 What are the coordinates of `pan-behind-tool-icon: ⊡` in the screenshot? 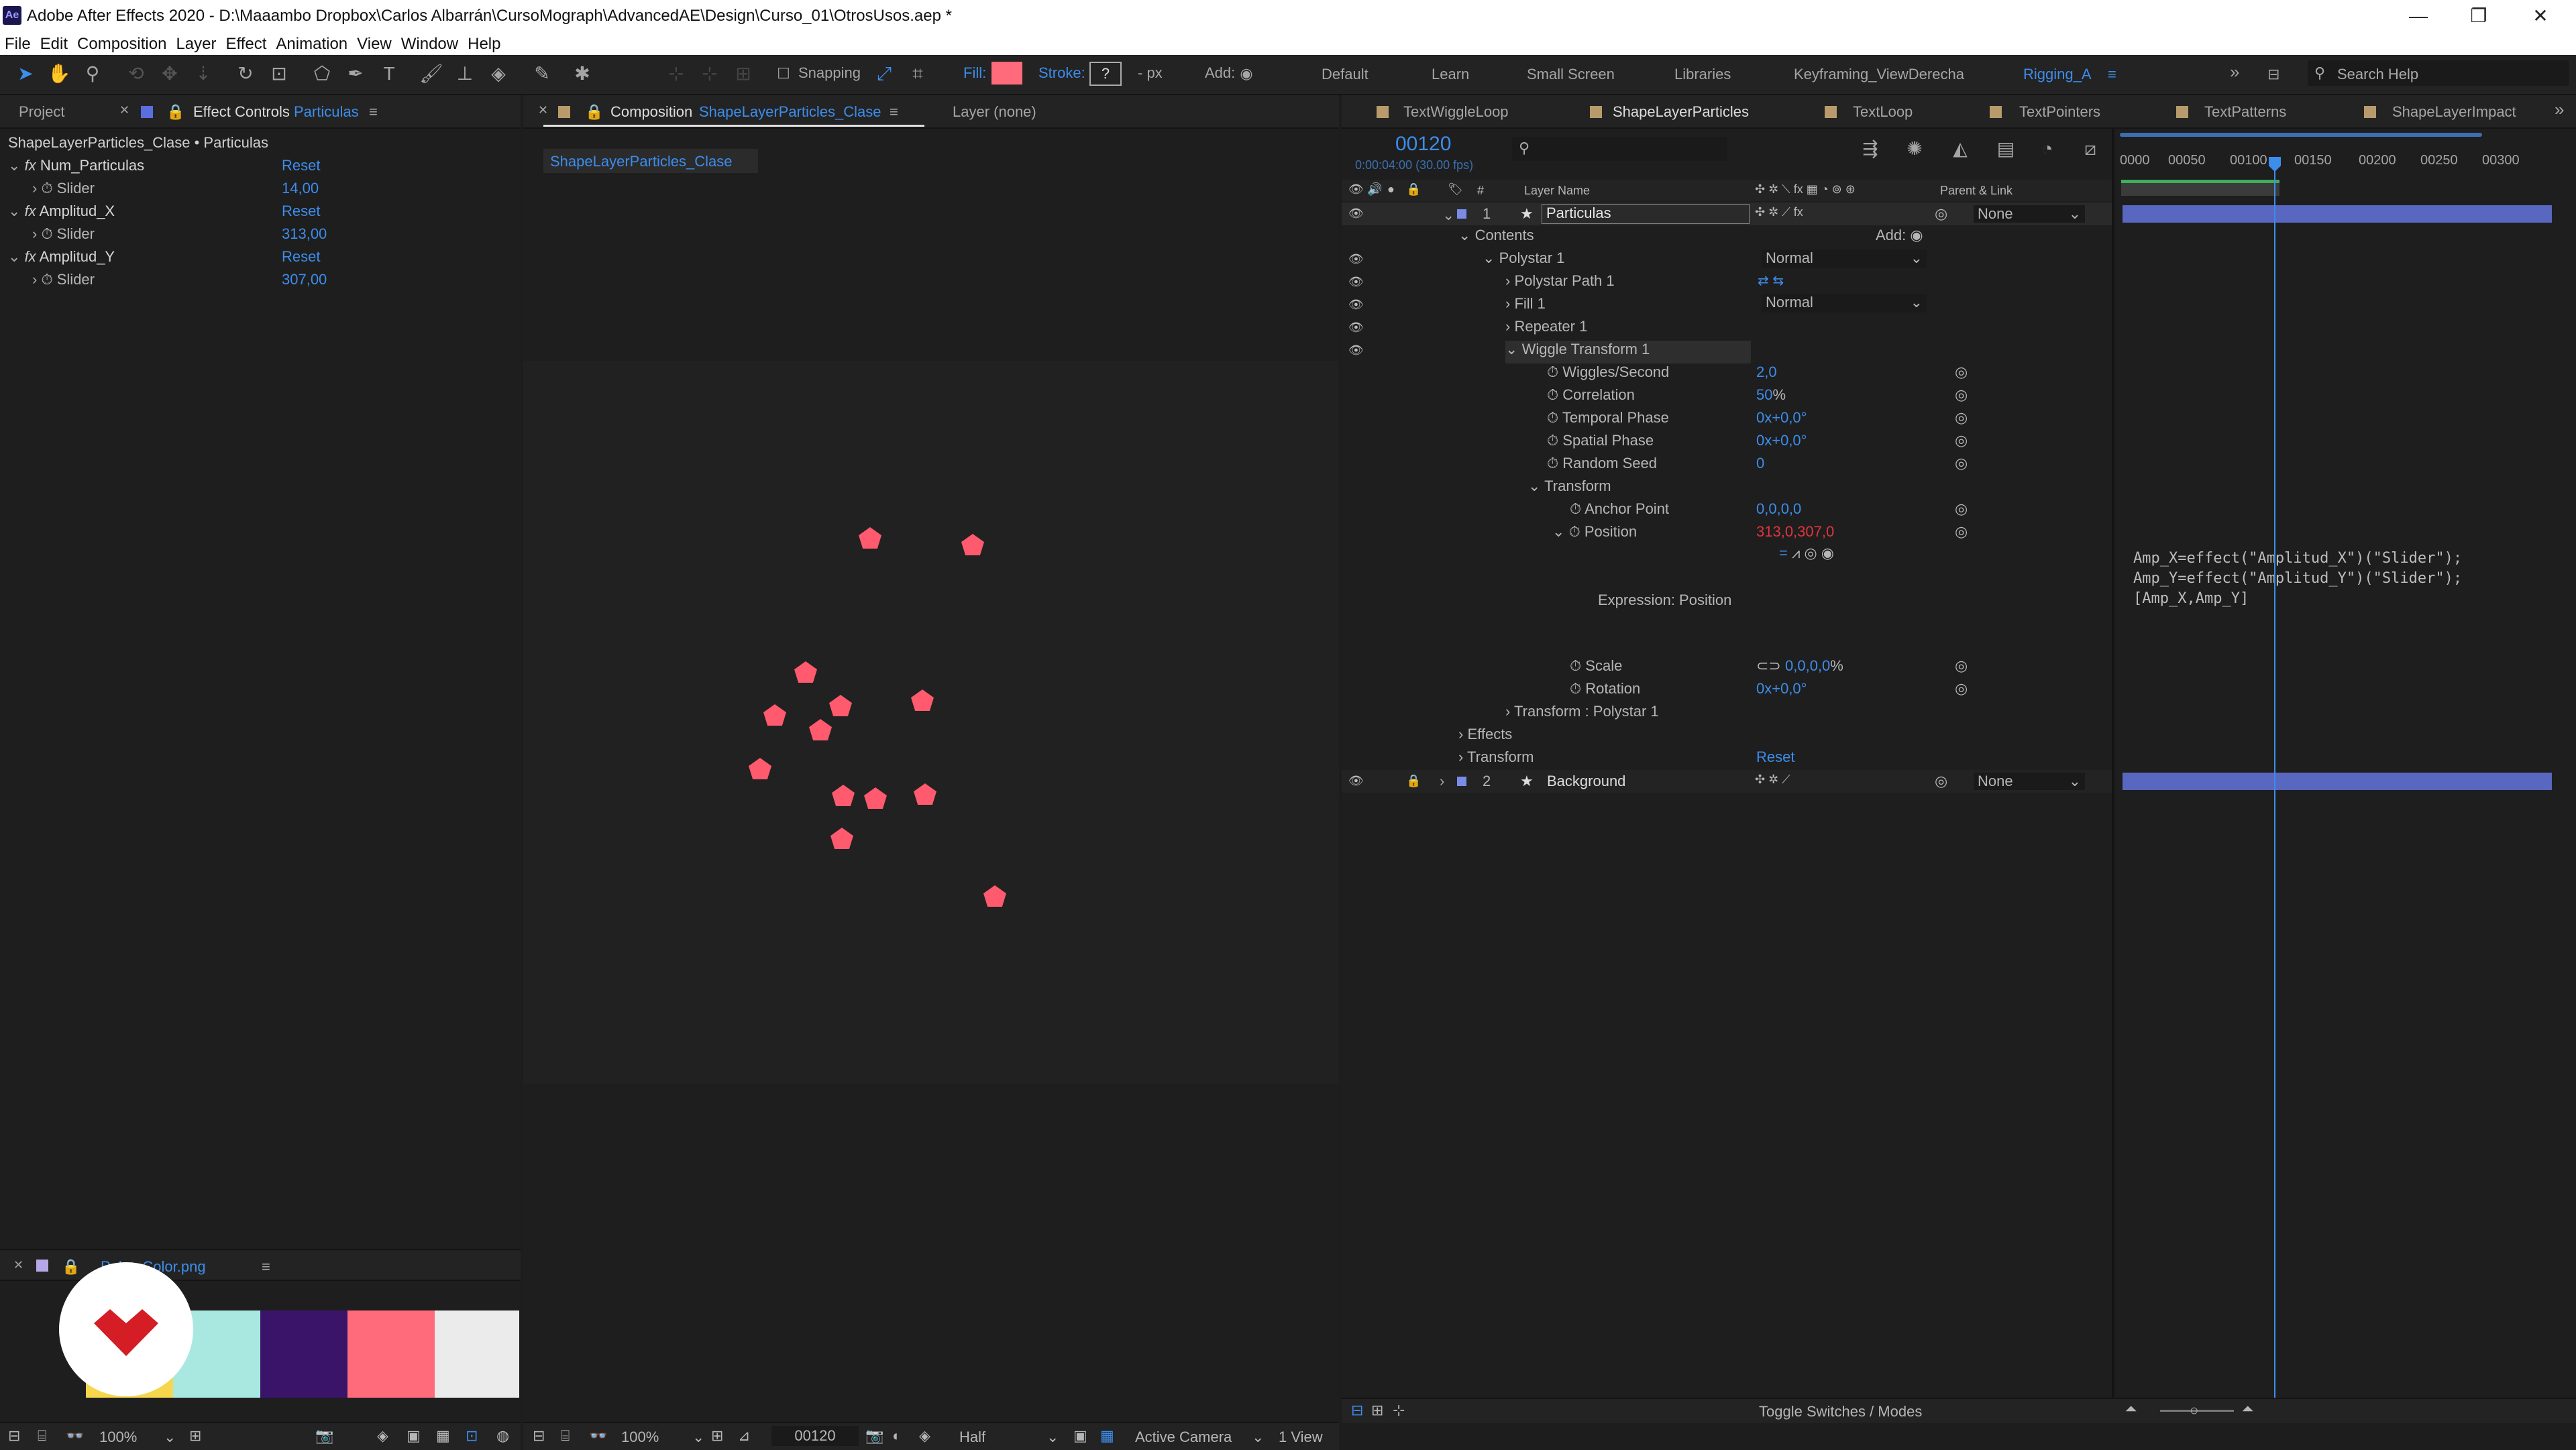 It's located at (279, 74).